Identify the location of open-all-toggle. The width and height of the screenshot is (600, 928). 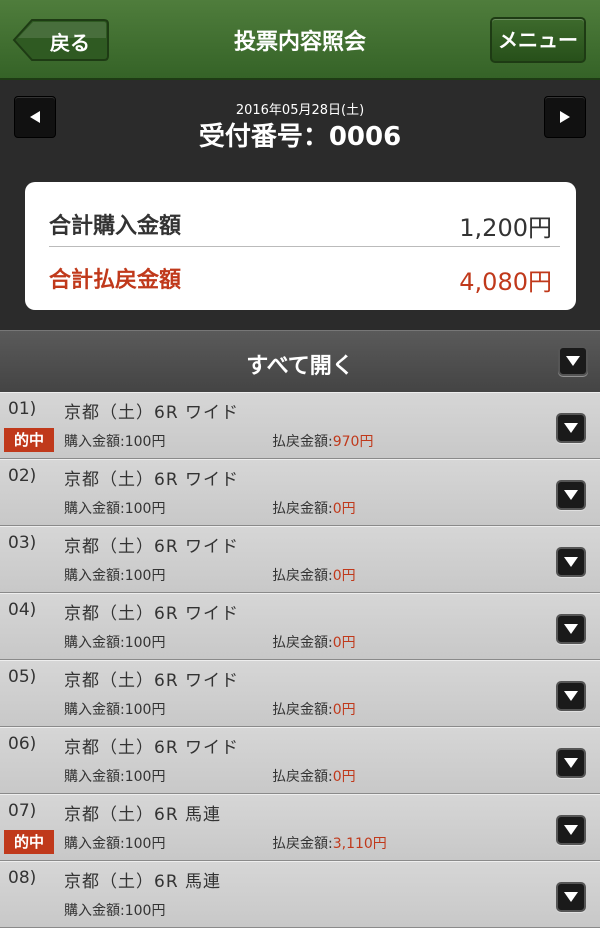
(573, 361).